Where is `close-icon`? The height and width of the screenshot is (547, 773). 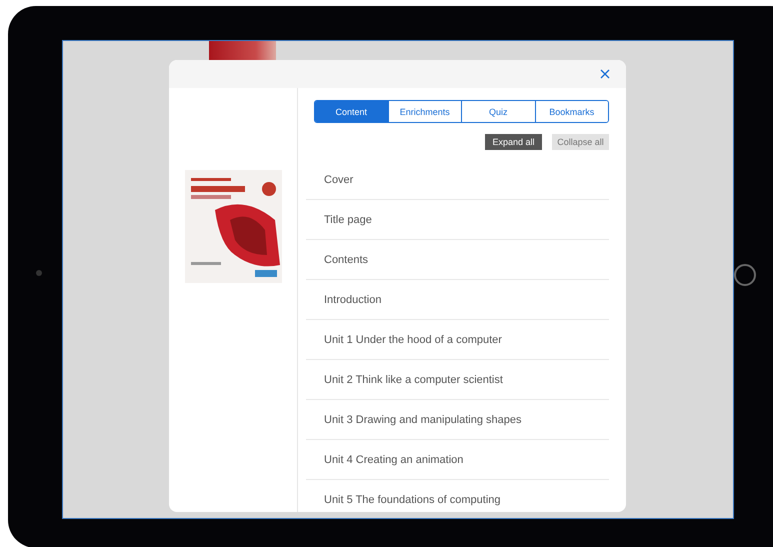 close-icon is located at coordinates (605, 74).